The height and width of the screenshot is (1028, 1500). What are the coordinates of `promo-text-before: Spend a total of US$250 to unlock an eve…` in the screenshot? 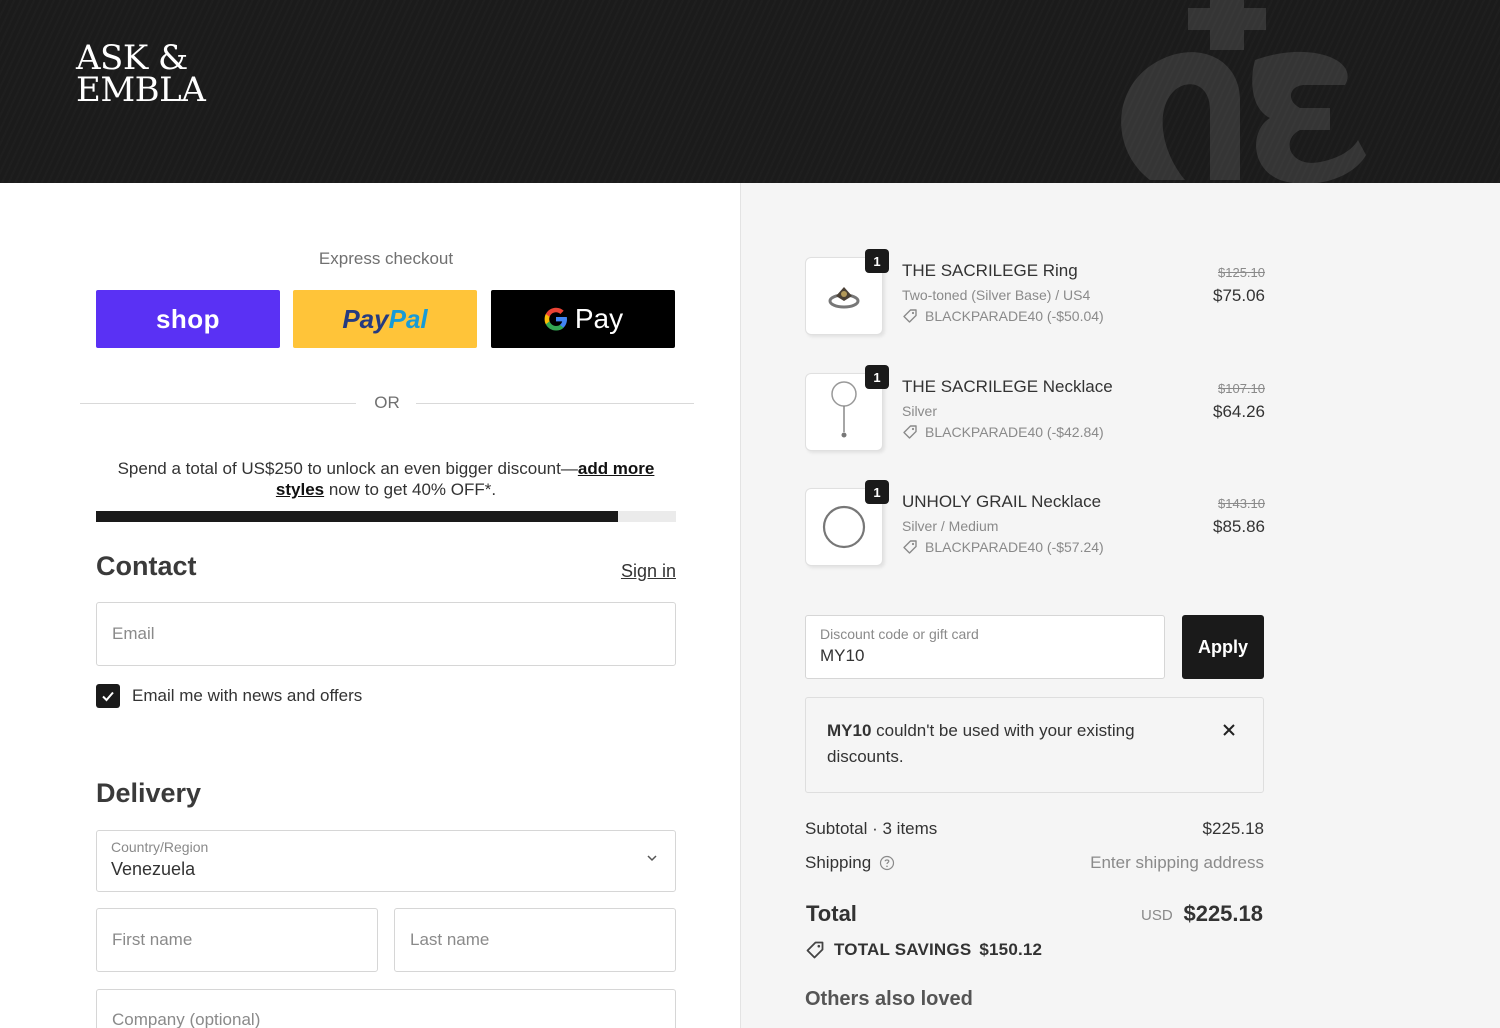 It's located at (347, 468).